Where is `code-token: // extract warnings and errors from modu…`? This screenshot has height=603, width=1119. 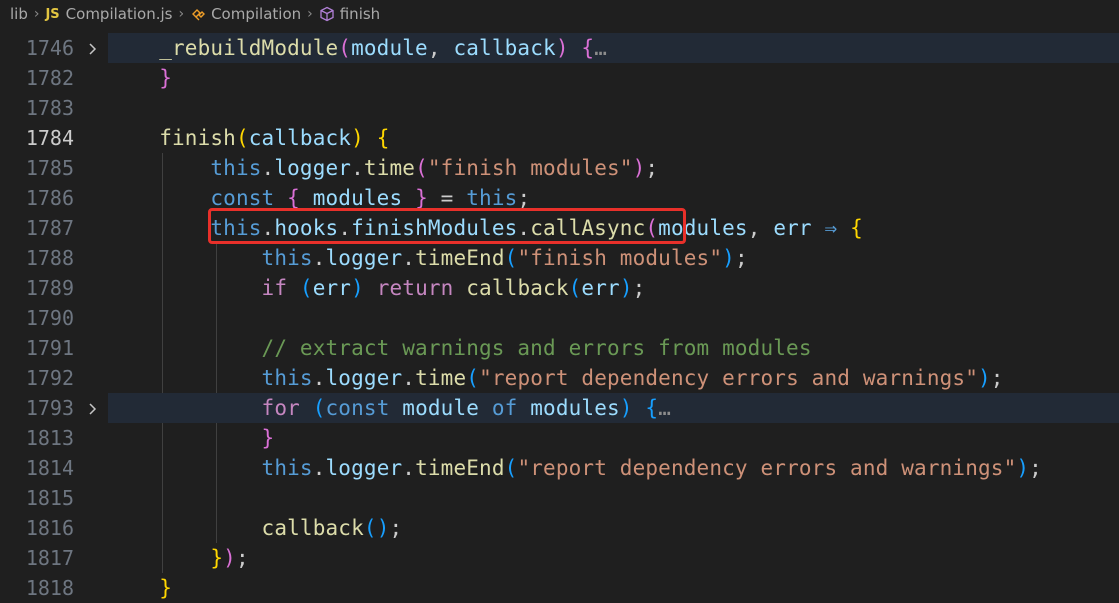
code-token: // extract warnings and errors from modu… is located at coordinates (536, 348).